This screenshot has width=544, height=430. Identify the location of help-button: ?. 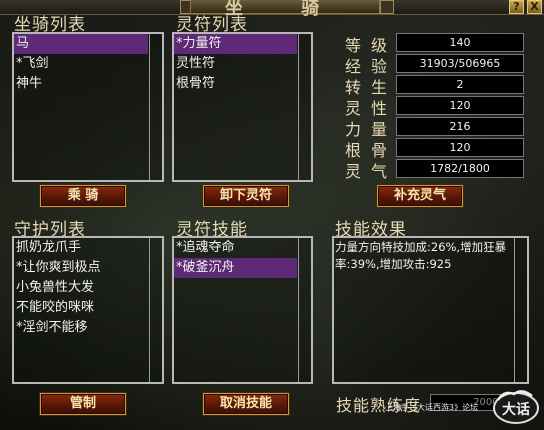
(516, 7).